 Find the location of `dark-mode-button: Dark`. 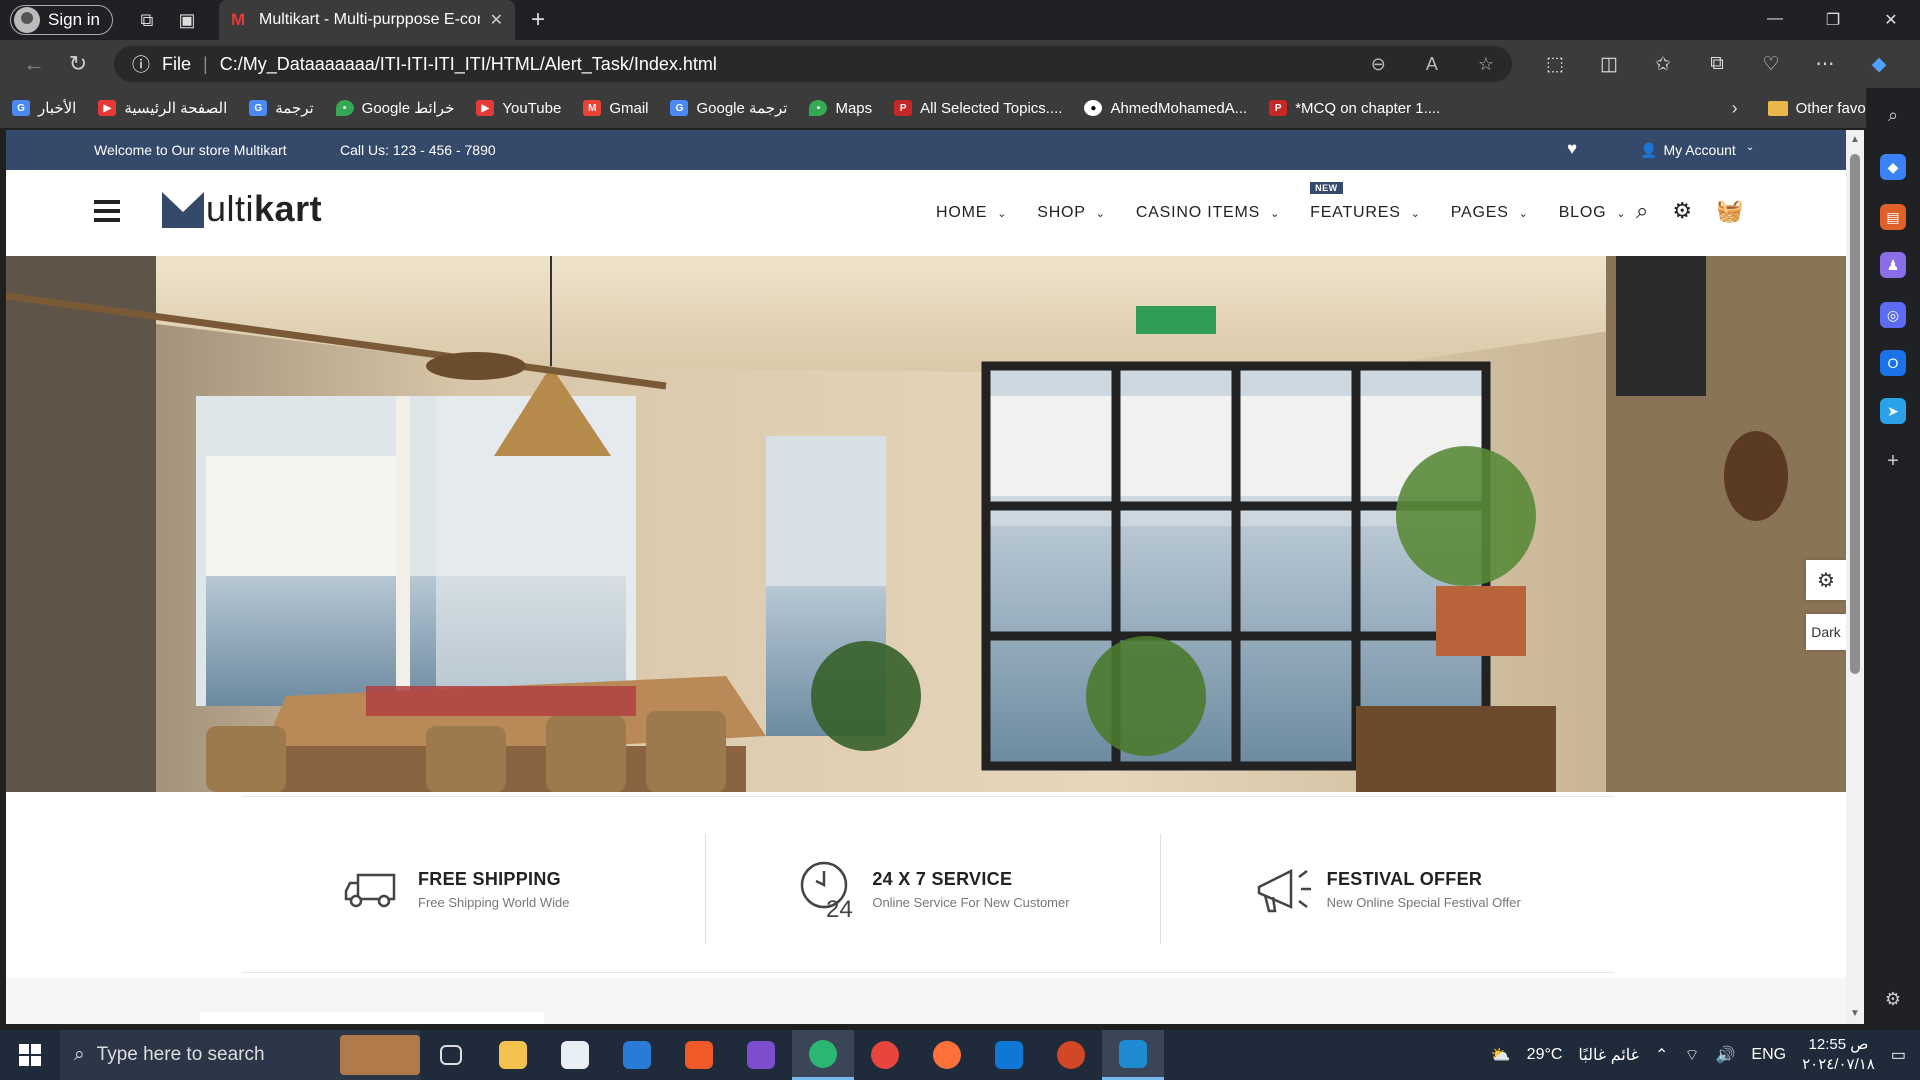

dark-mode-button: Dark is located at coordinates (1826, 632).